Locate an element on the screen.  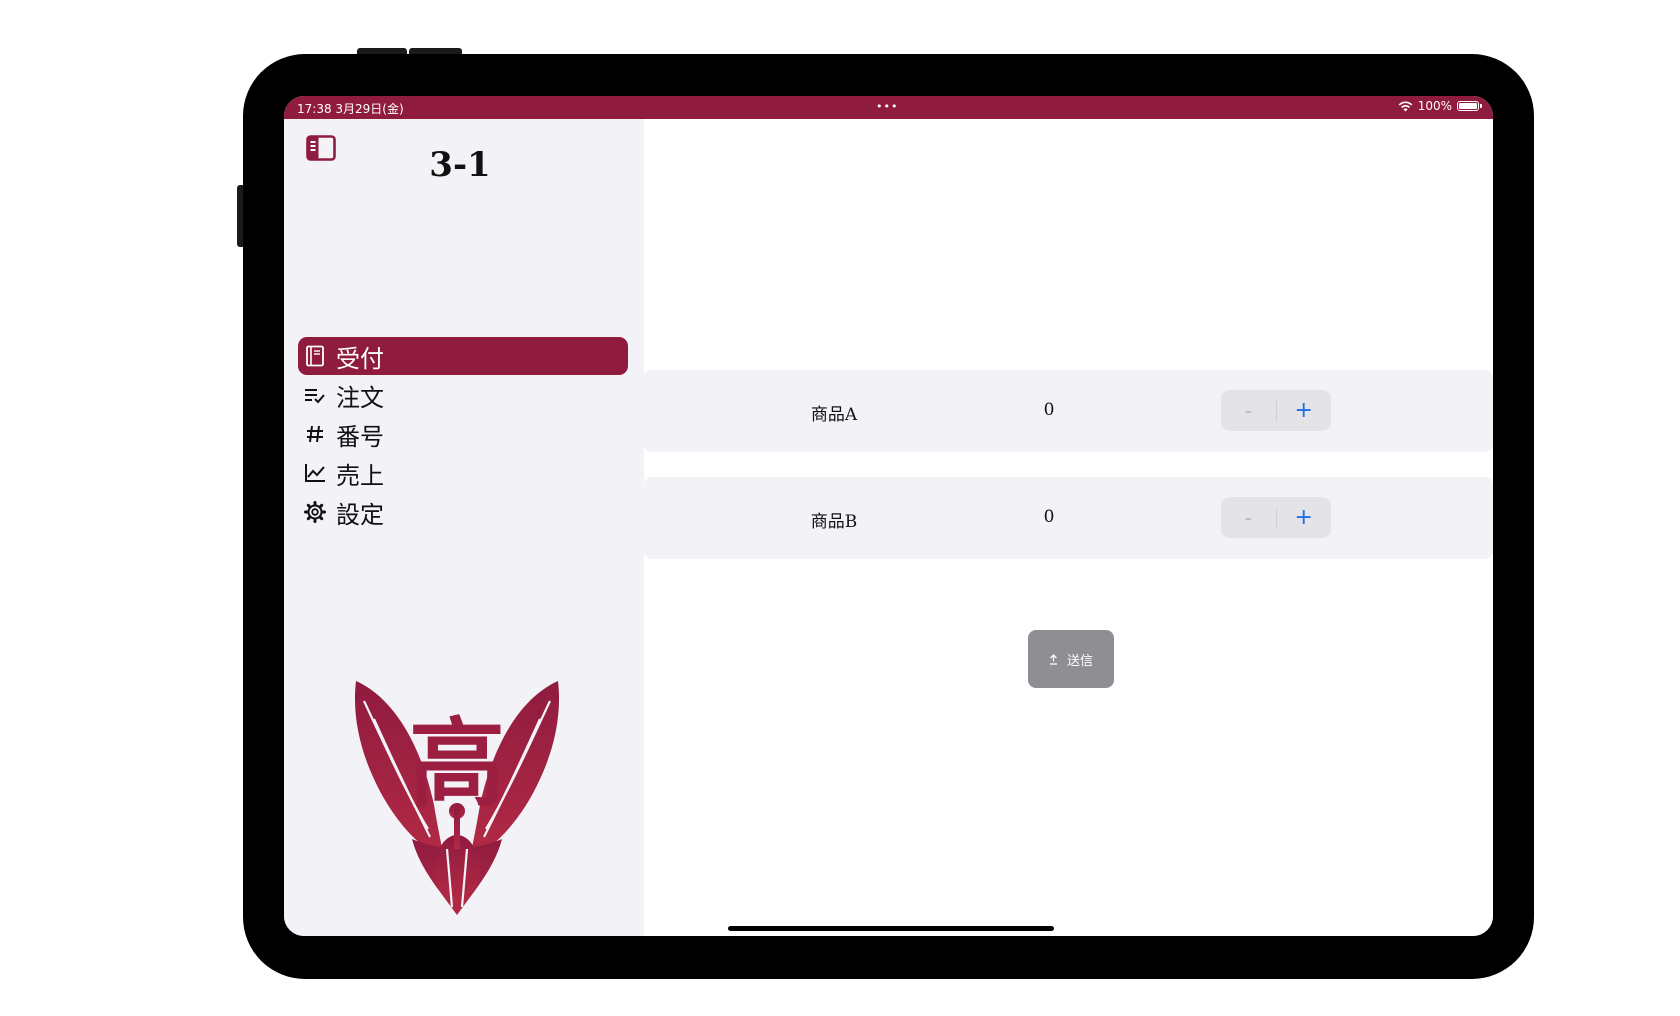
sidebar-menu: 受付 注文 番号 売上 設定 is located at coordinates (463, 434).